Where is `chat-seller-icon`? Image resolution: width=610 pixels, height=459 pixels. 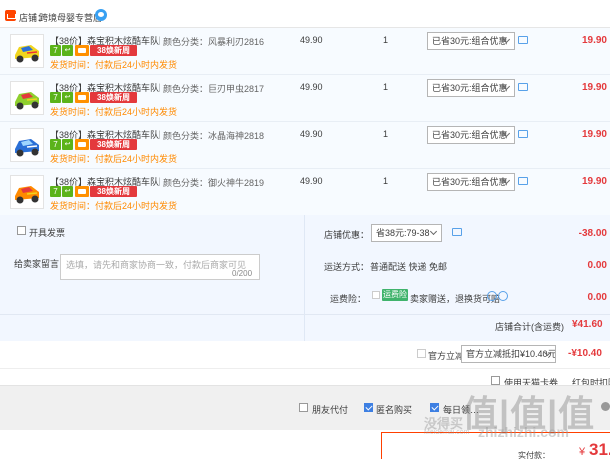
chat-seller-icon is located at coordinates (101, 15).